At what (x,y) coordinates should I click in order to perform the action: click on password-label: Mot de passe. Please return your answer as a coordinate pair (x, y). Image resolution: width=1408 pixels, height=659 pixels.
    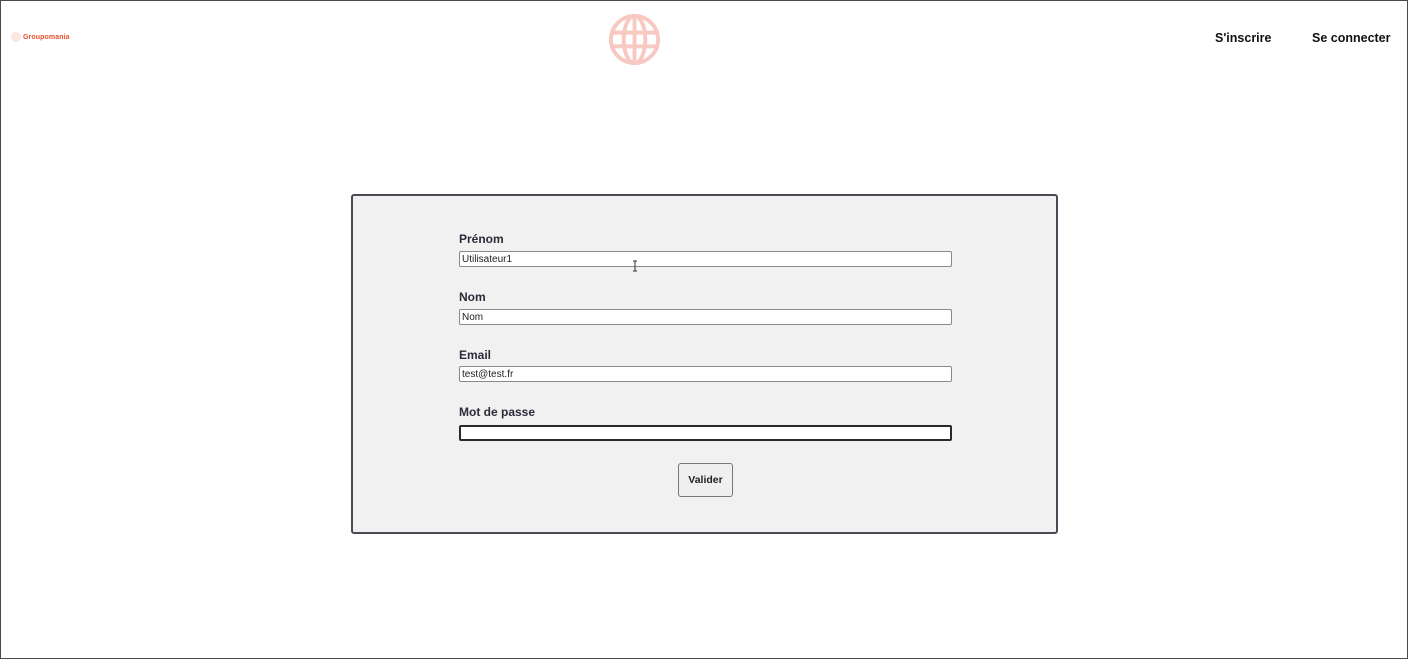
    Looking at the image, I should click on (497, 412).